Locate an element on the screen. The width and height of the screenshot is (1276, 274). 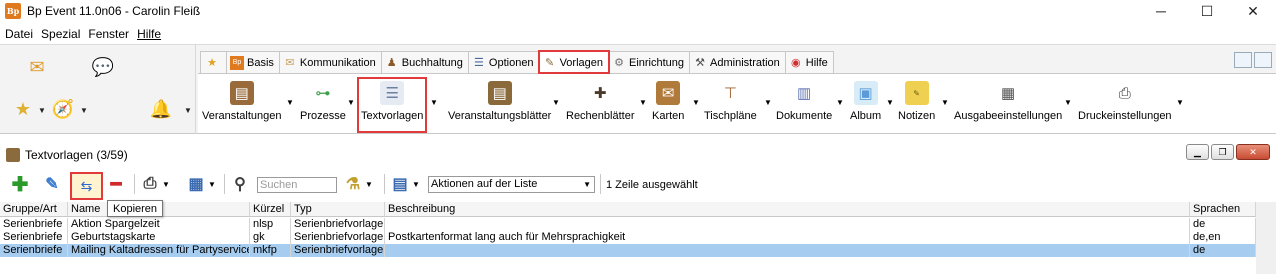
column-header-kuerzel: Kürzel is located at coordinates (270, 209).